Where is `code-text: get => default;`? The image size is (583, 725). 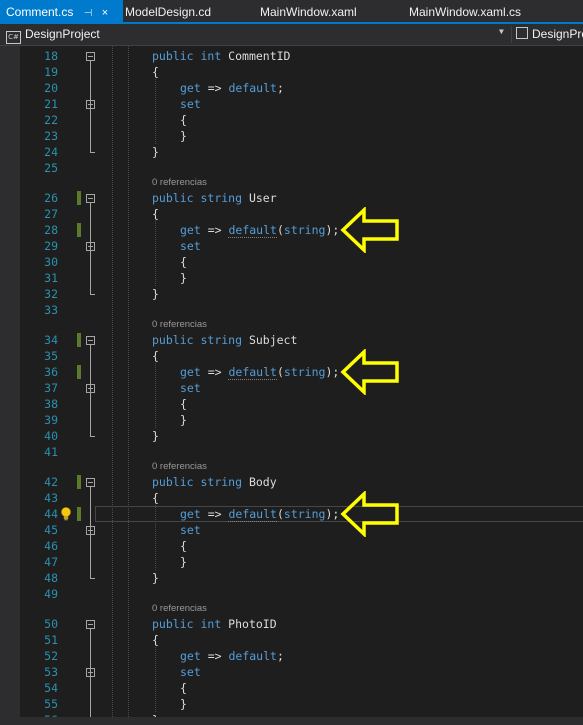 code-text: get => default; is located at coordinates (232, 88).